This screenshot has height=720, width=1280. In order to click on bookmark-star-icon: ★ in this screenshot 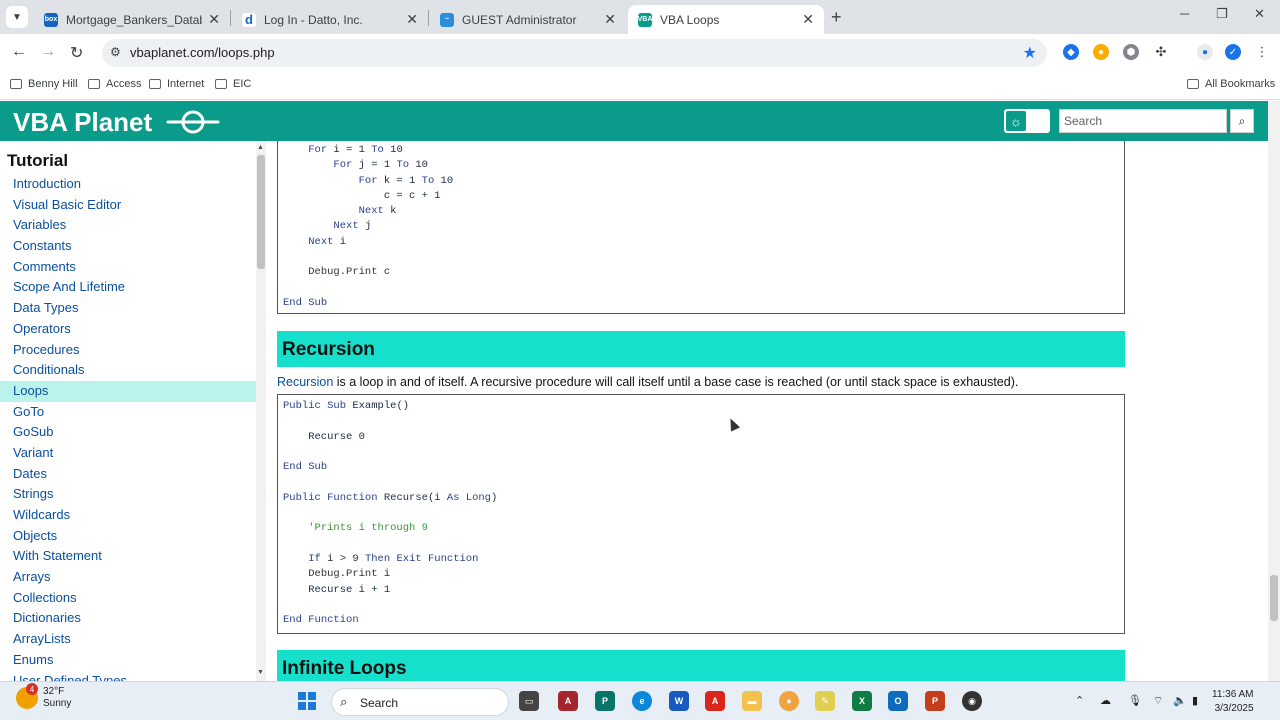, I will do `click(1030, 53)`.